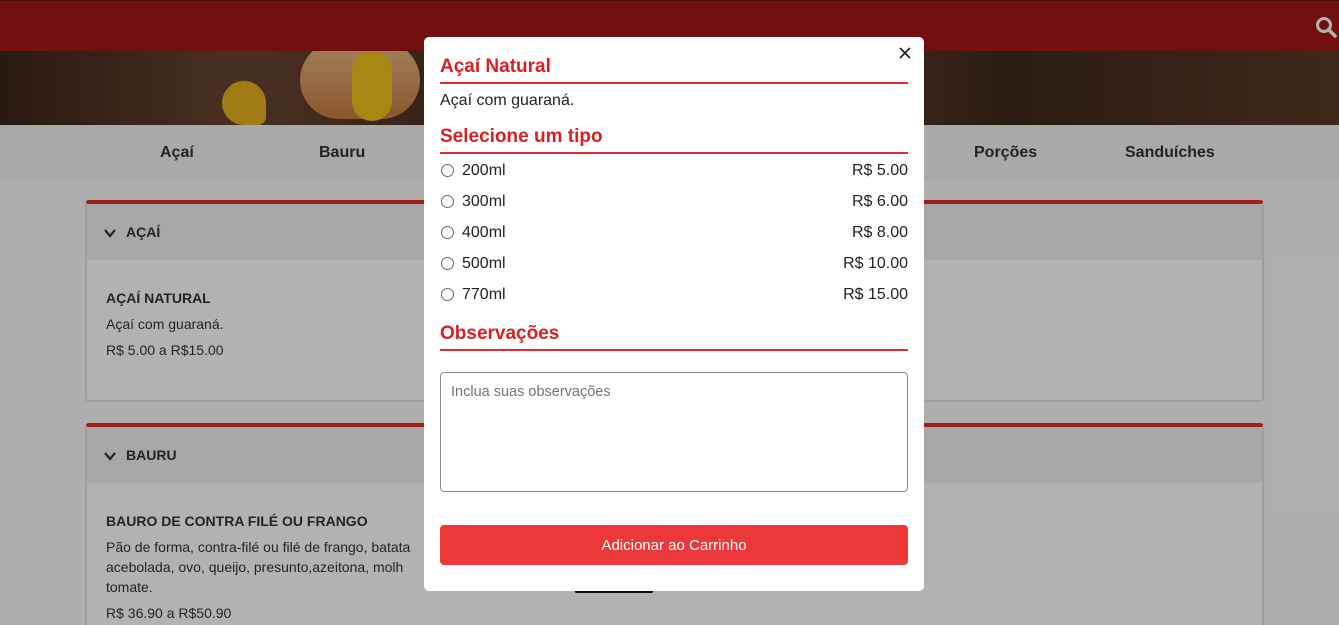 Image resolution: width=1339 pixels, height=625 pixels. I want to click on option-200ml: 200ml R$ 5.00, so click(674, 171).